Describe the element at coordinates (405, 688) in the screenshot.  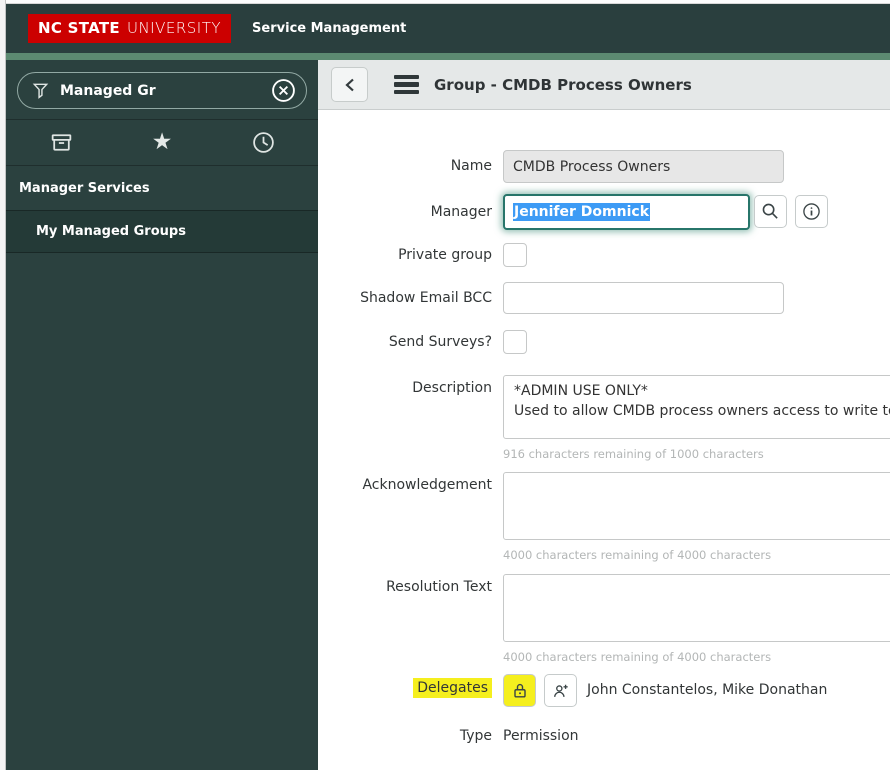
I see `delegates-label: Delegates` at that location.